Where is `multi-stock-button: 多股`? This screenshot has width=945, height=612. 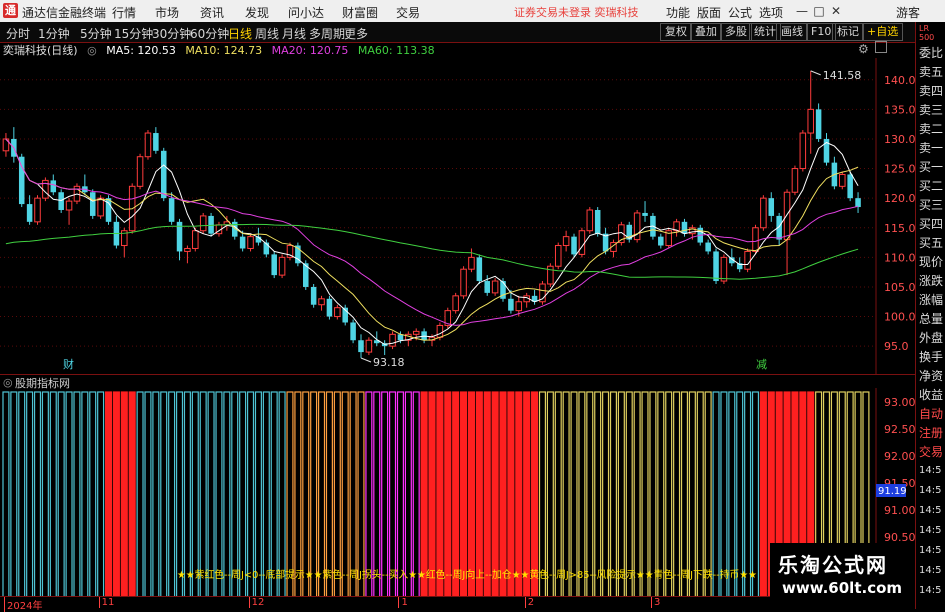
multi-stock-button: 多股 is located at coordinates (736, 32).